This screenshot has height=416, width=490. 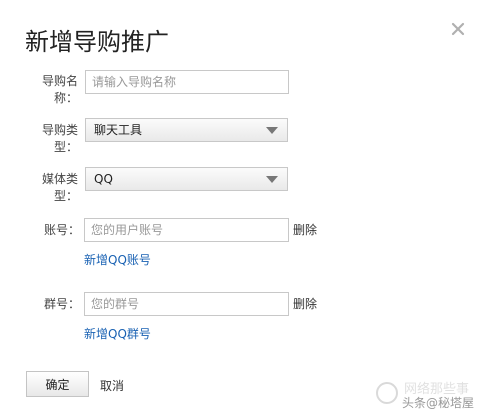 I want to click on dialog-title: 新增导购推广, so click(x=97, y=42).